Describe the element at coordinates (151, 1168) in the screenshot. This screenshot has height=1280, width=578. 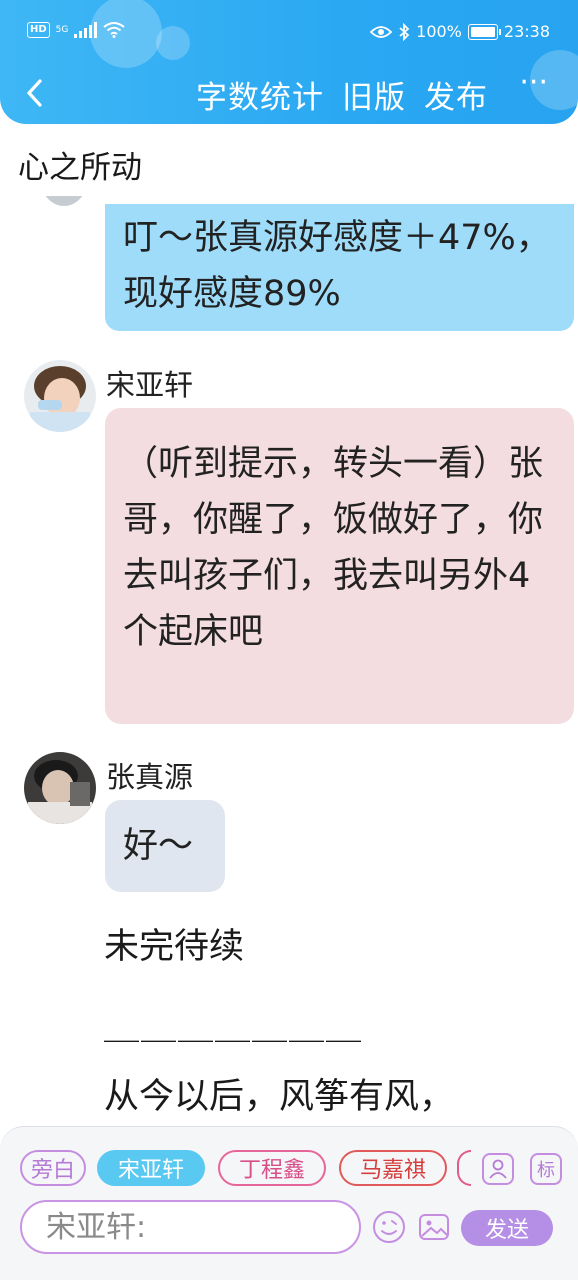
I see `role-chip-song: 宋亚轩` at that location.